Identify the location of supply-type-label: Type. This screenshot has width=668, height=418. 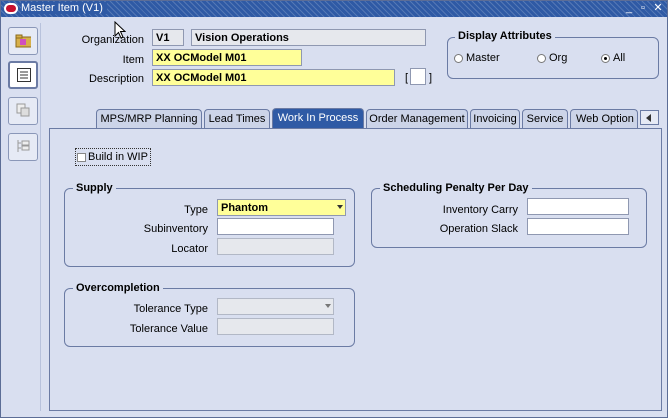
(196, 210).